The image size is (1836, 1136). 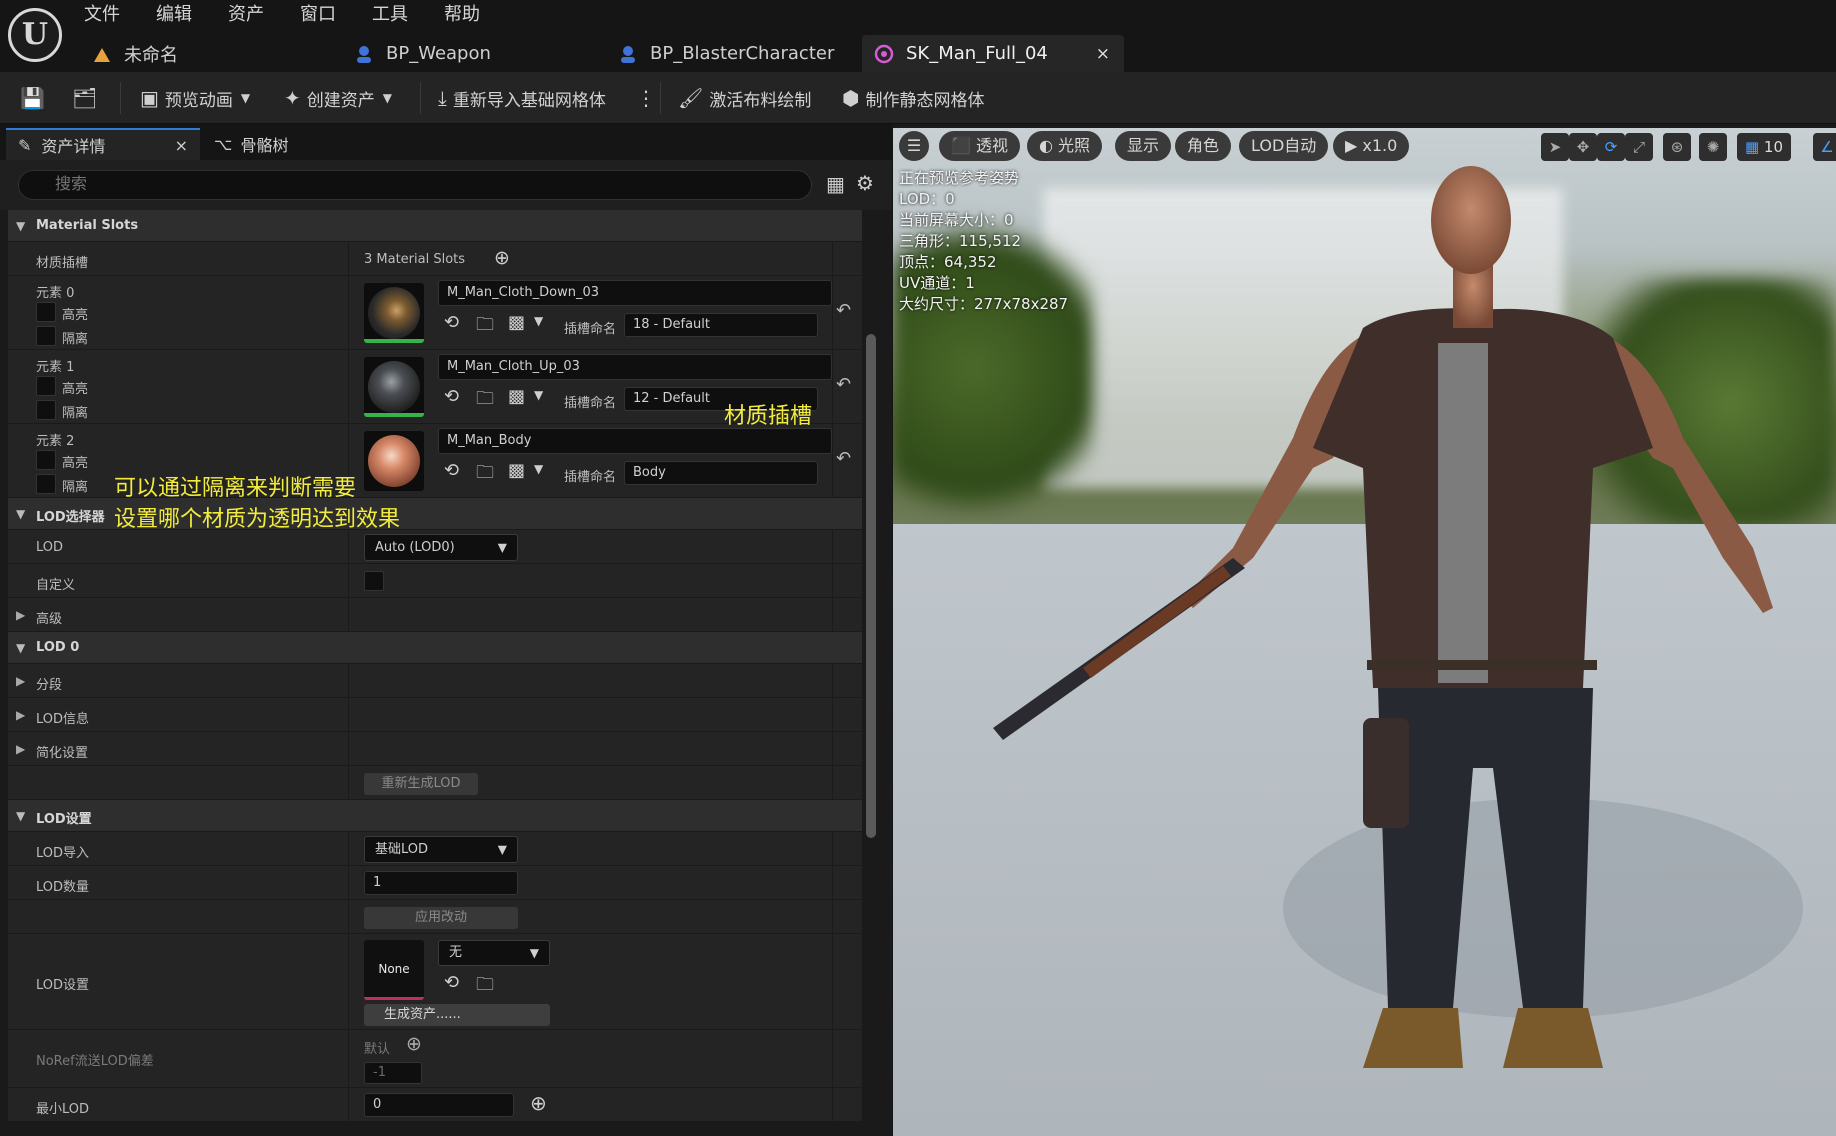 I want to click on playback-speed-button: ▶ x1.0, so click(x=1371, y=146).